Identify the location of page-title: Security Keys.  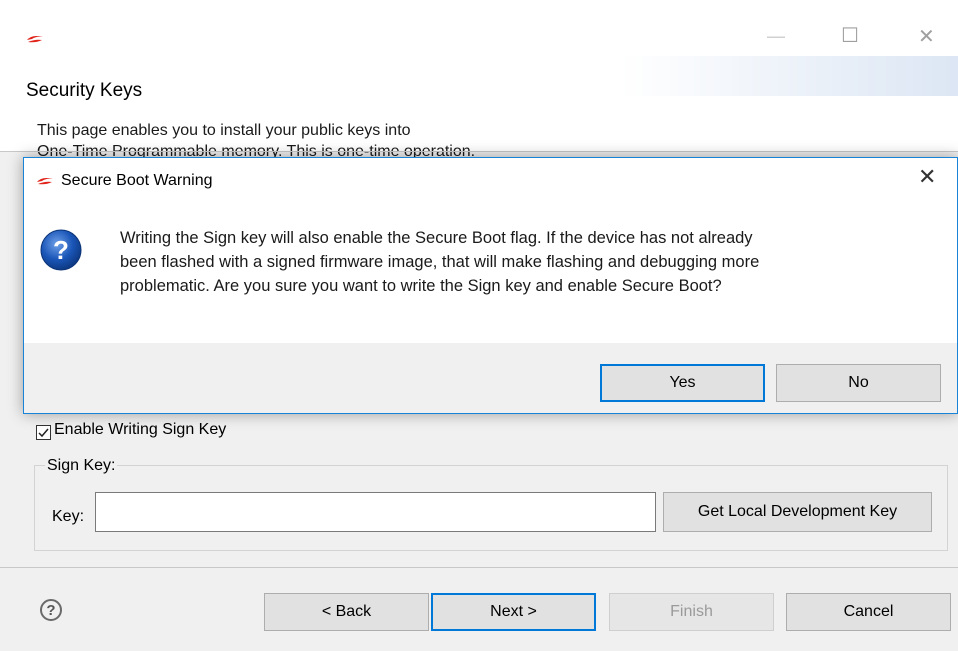
(84, 90).